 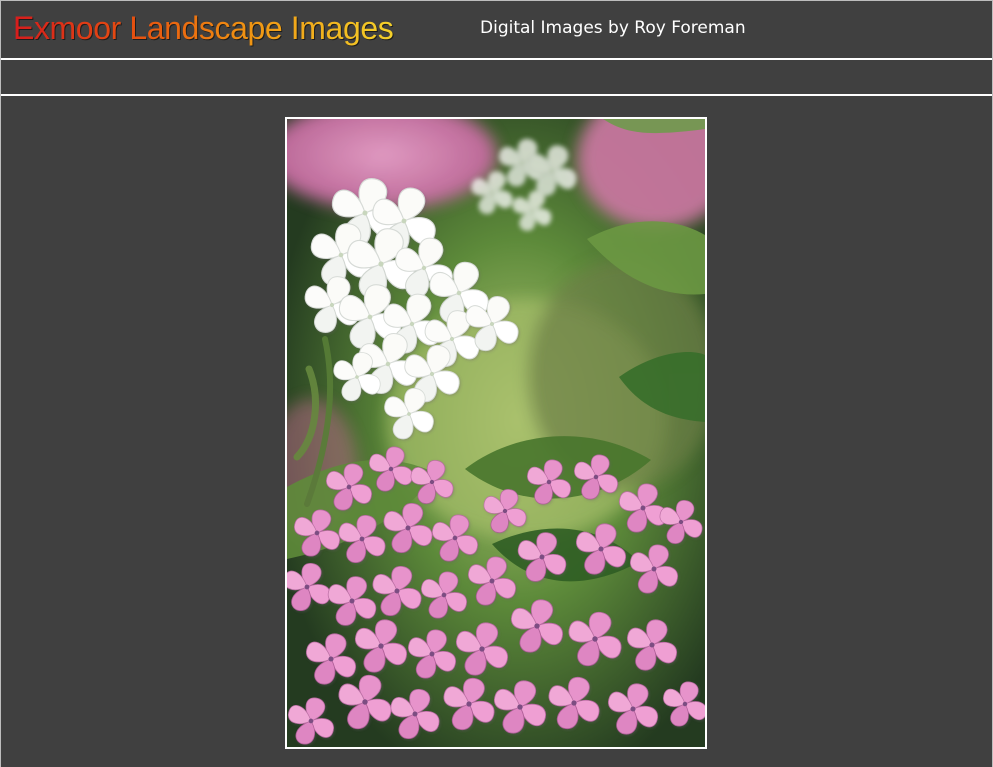 What do you see at coordinates (613, 28) in the screenshot?
I see `site-subtitle: Digital Images by Roy Foreman` at bounding box center [613, 28].